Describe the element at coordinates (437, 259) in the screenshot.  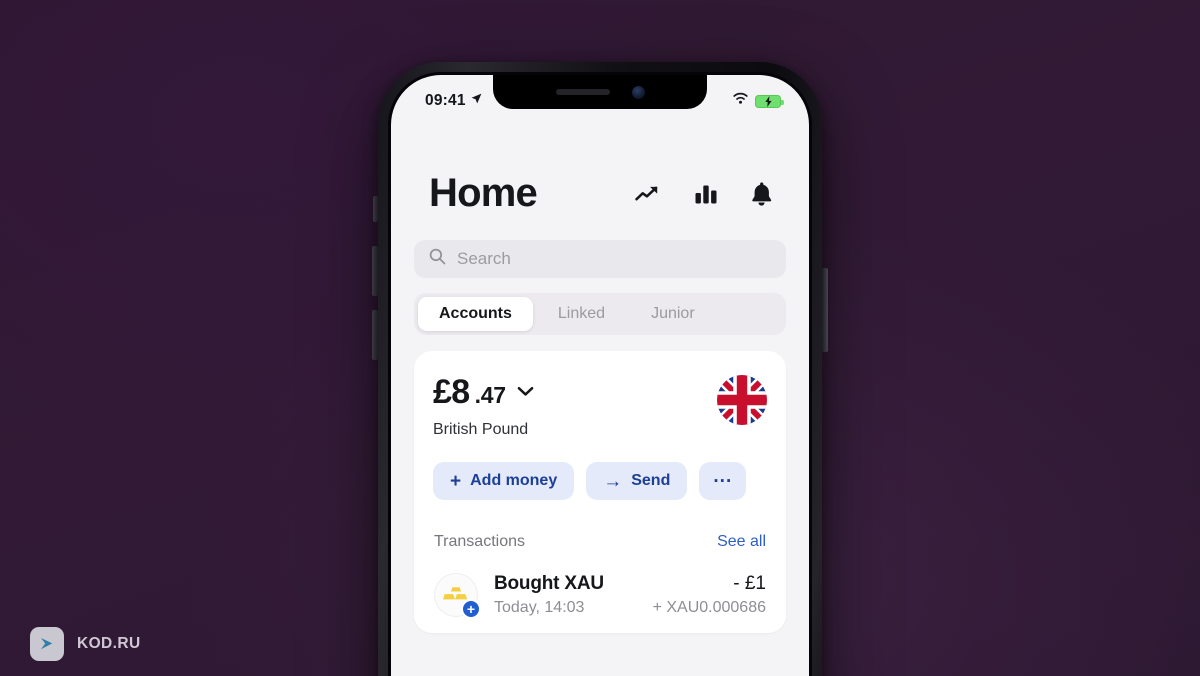
I see `search-icon` at that location.